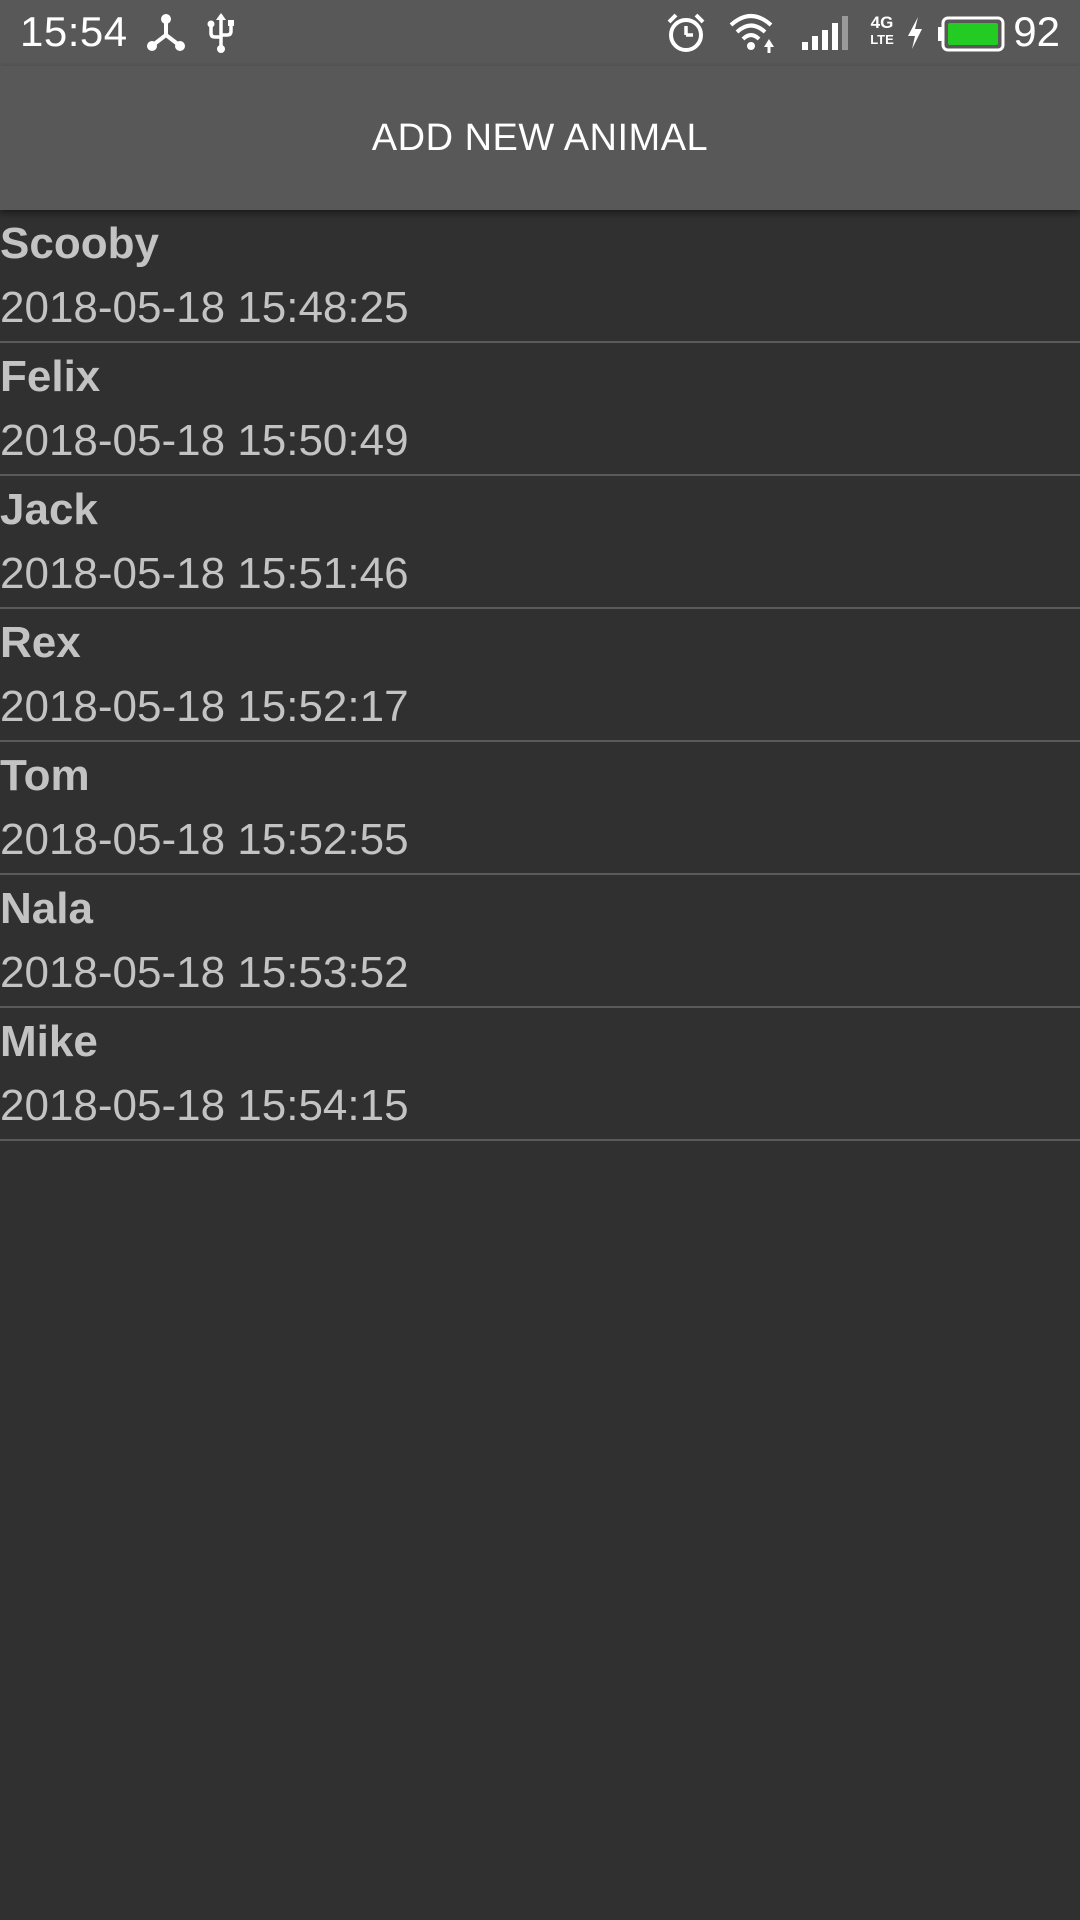 The image size is (1080, 1920). Describe the element at coordinates (540, 1074) in the screenshot. I see `list-item: Mike 2018-05-18 15:54:15` at that location.